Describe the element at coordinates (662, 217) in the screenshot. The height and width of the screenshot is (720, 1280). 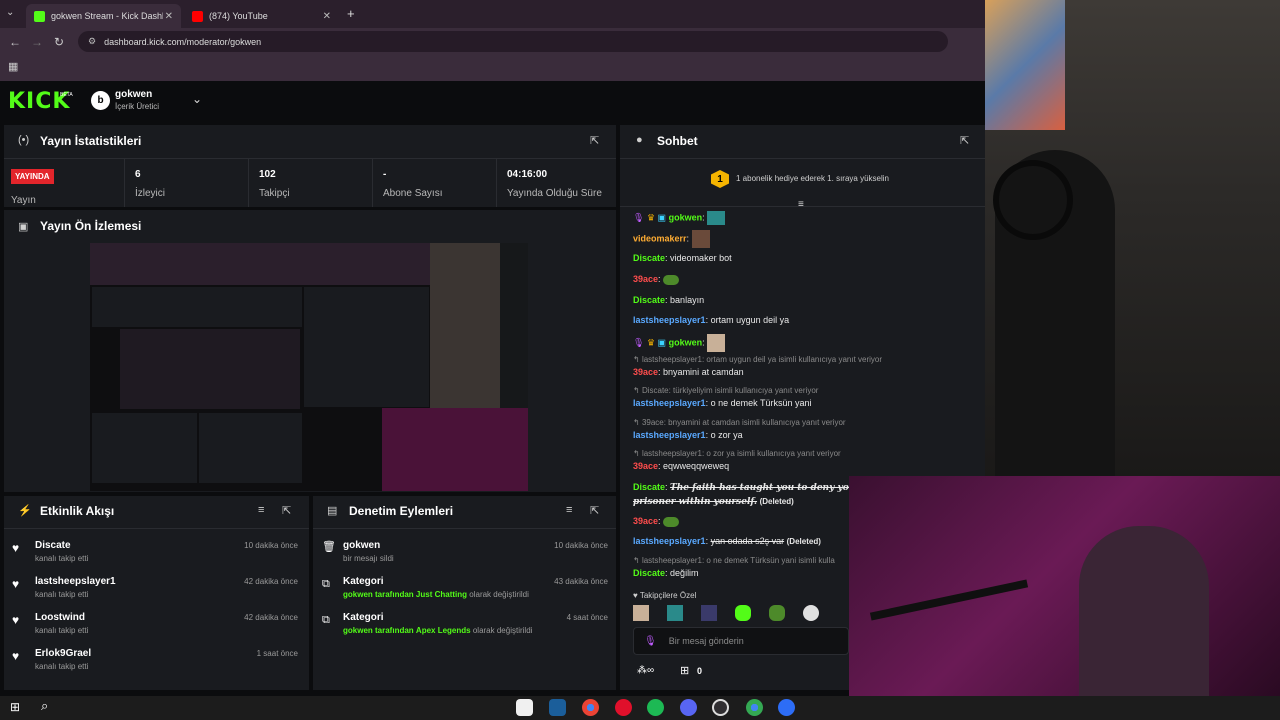
I see `verified-badge-icon: ▣` at that location.